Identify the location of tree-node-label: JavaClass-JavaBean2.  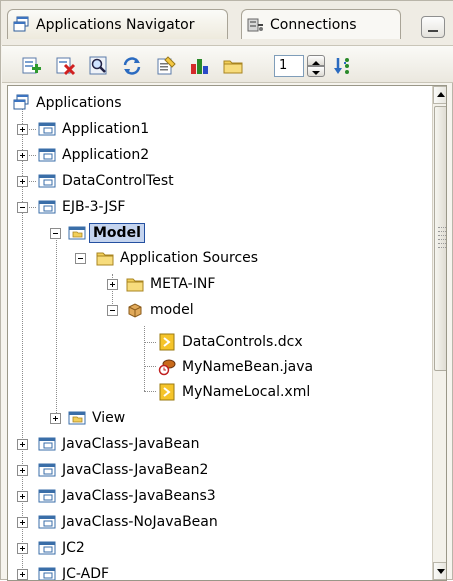
(135, 470).